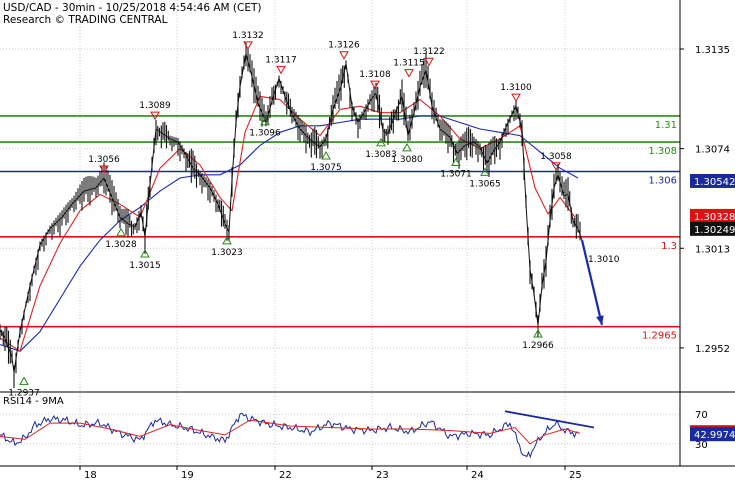  Describe the element at coordinates (281, 60) in the screenshot. I see `swing-high-label: 1.3117` at that location.